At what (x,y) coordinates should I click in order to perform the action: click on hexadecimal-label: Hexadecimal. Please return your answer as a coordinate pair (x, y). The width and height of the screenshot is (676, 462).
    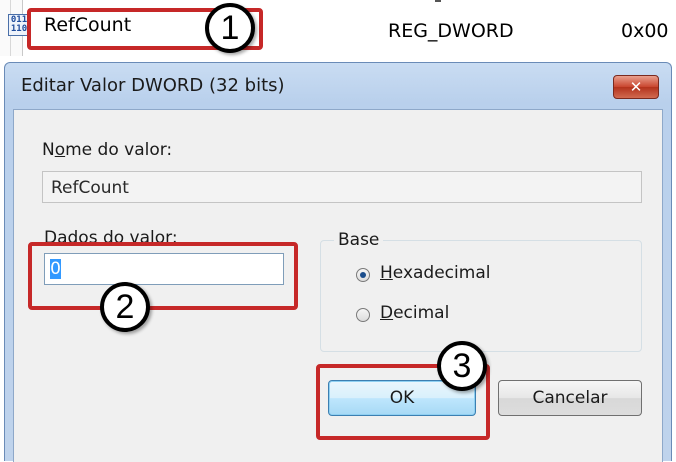
    Looking at the image, I should click on (435, 273).